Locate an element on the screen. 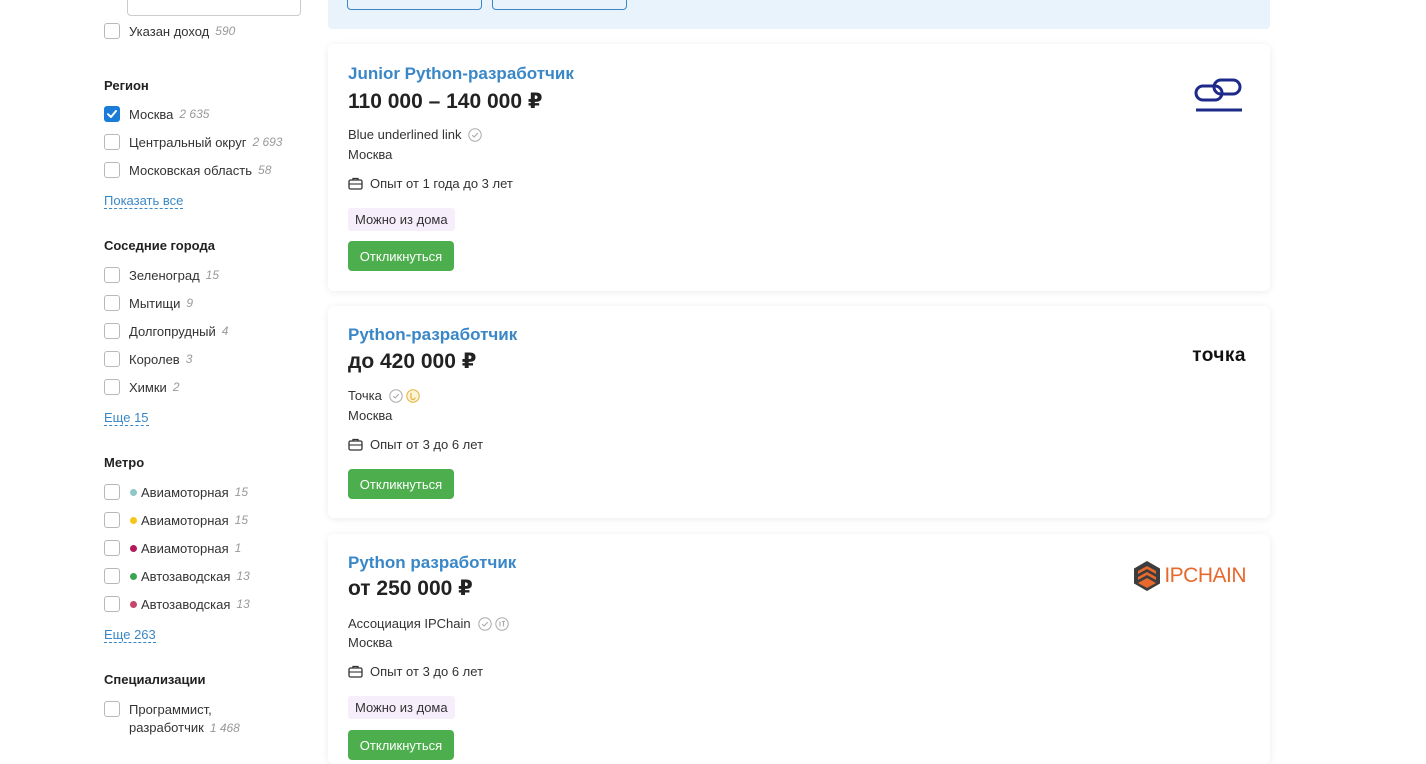 The width and height of the screenshot is (1426, 764). check-icon is located at coordinates (112, 114).